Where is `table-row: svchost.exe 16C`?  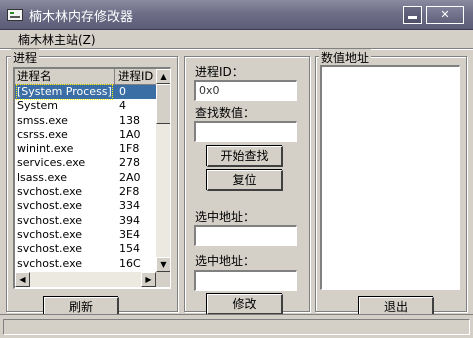
table-row: svchost.exe 16C is located at coordinates (85, 264).